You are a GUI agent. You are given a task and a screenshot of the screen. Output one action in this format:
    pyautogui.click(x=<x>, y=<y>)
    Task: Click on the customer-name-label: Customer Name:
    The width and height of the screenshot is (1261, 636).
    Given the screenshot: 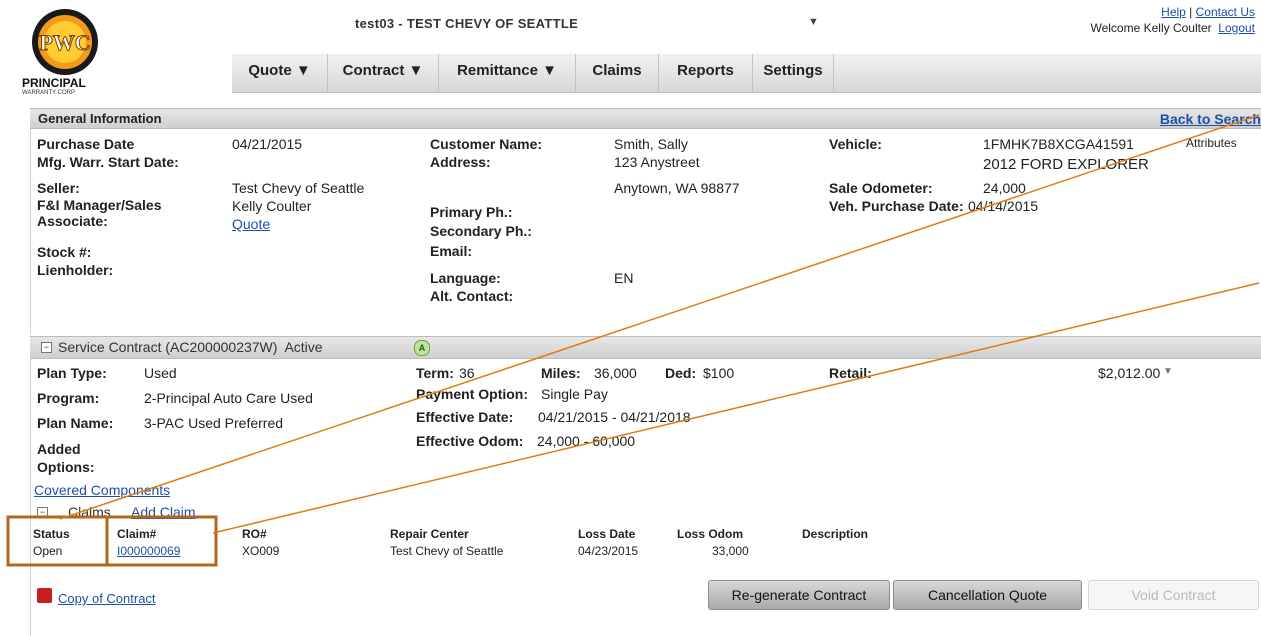 What is the action you would take?
    pyautogui.click(x=486, y=144)
    